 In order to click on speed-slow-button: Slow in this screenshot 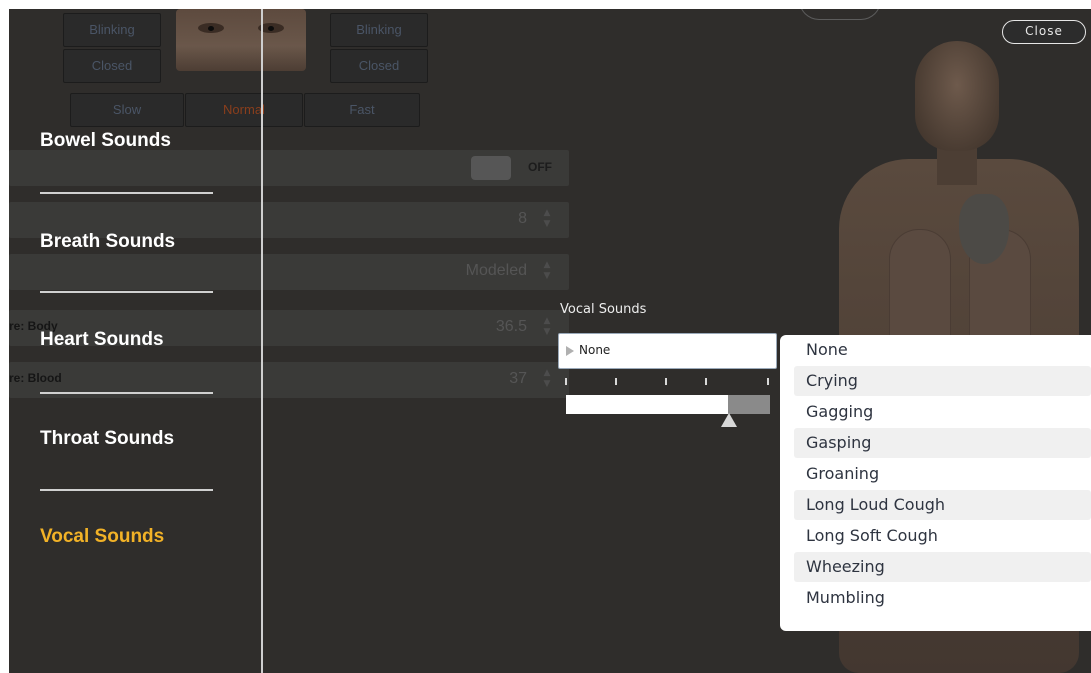, I will do `click(127, 110)`.